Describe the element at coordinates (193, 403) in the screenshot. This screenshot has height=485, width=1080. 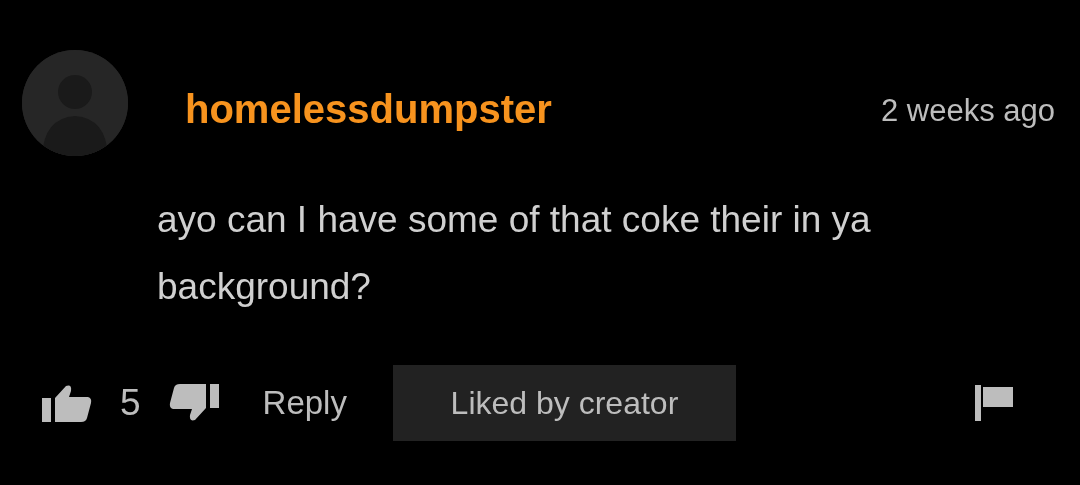
I see `thumbs-down-icon` at that location.